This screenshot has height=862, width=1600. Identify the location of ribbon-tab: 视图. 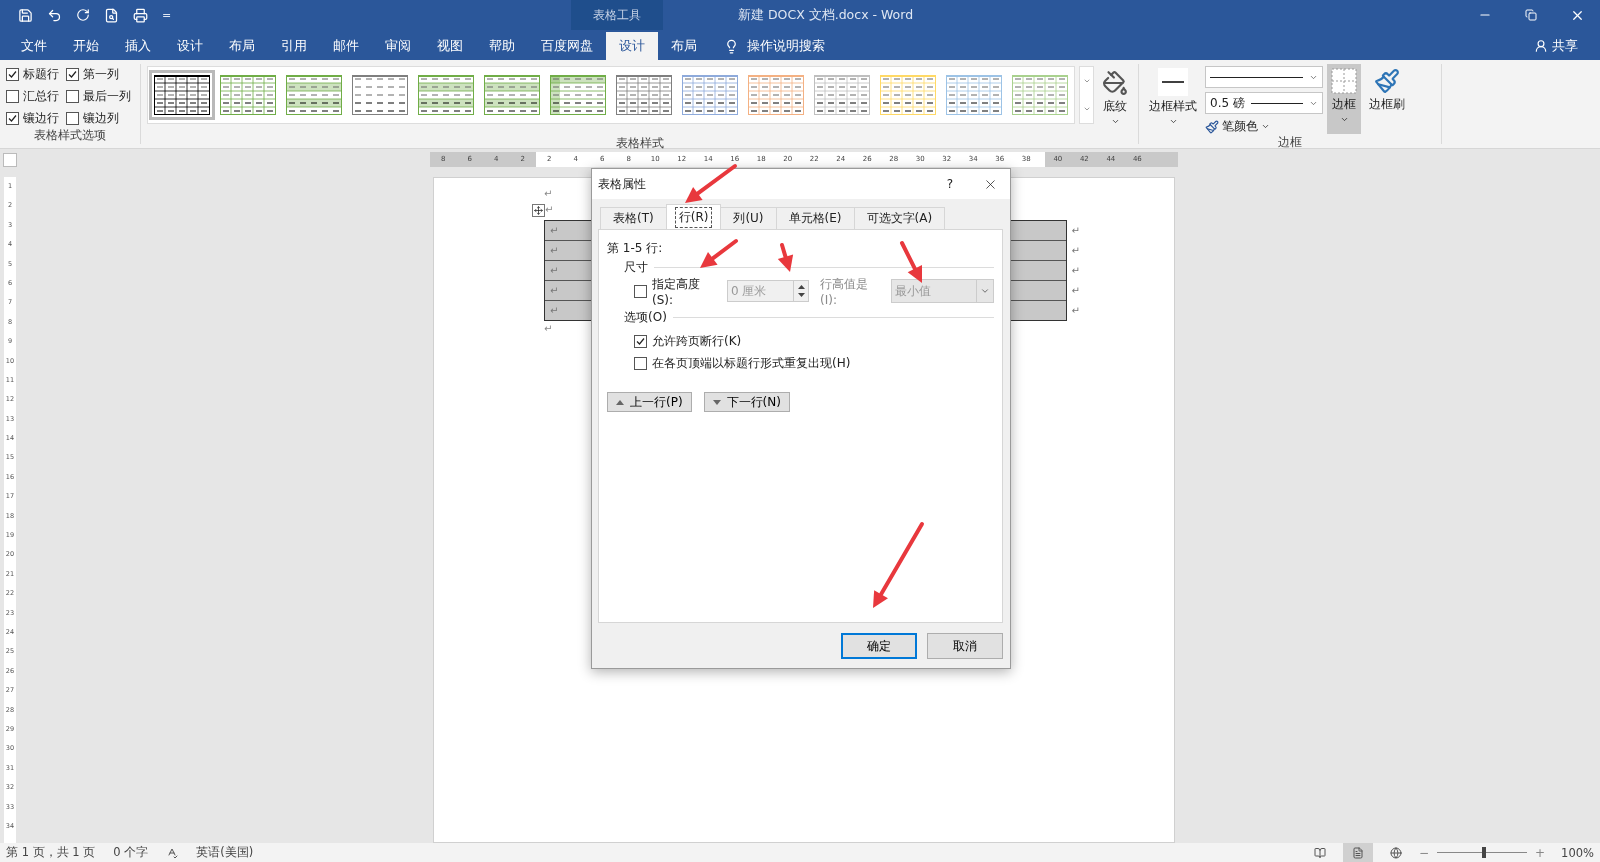
(450, 46).